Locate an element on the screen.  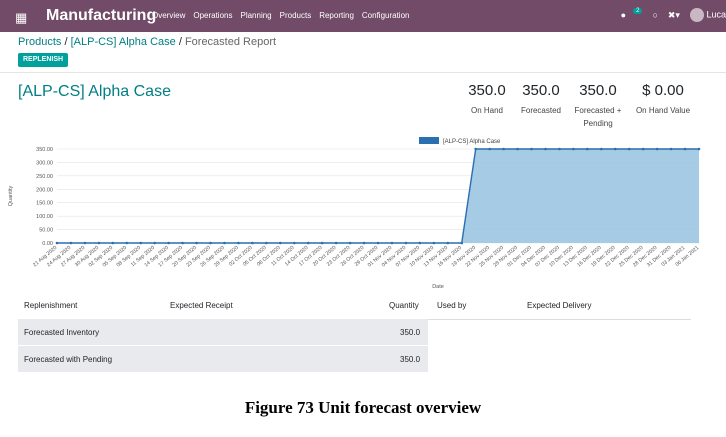
stat-value: $ 0.00 is located at coordinates (663, 90).